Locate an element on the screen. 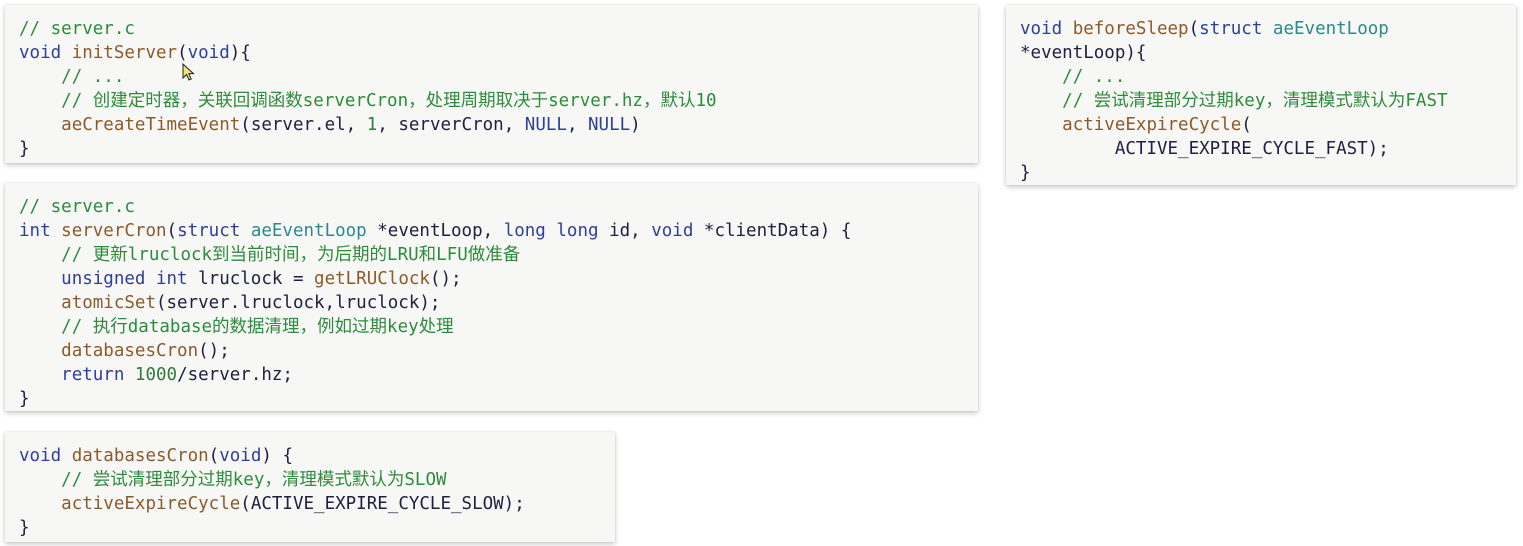 This screenshot has height=546, width=1523. function-name: getLRUClock is located at coordinates (372, 279).